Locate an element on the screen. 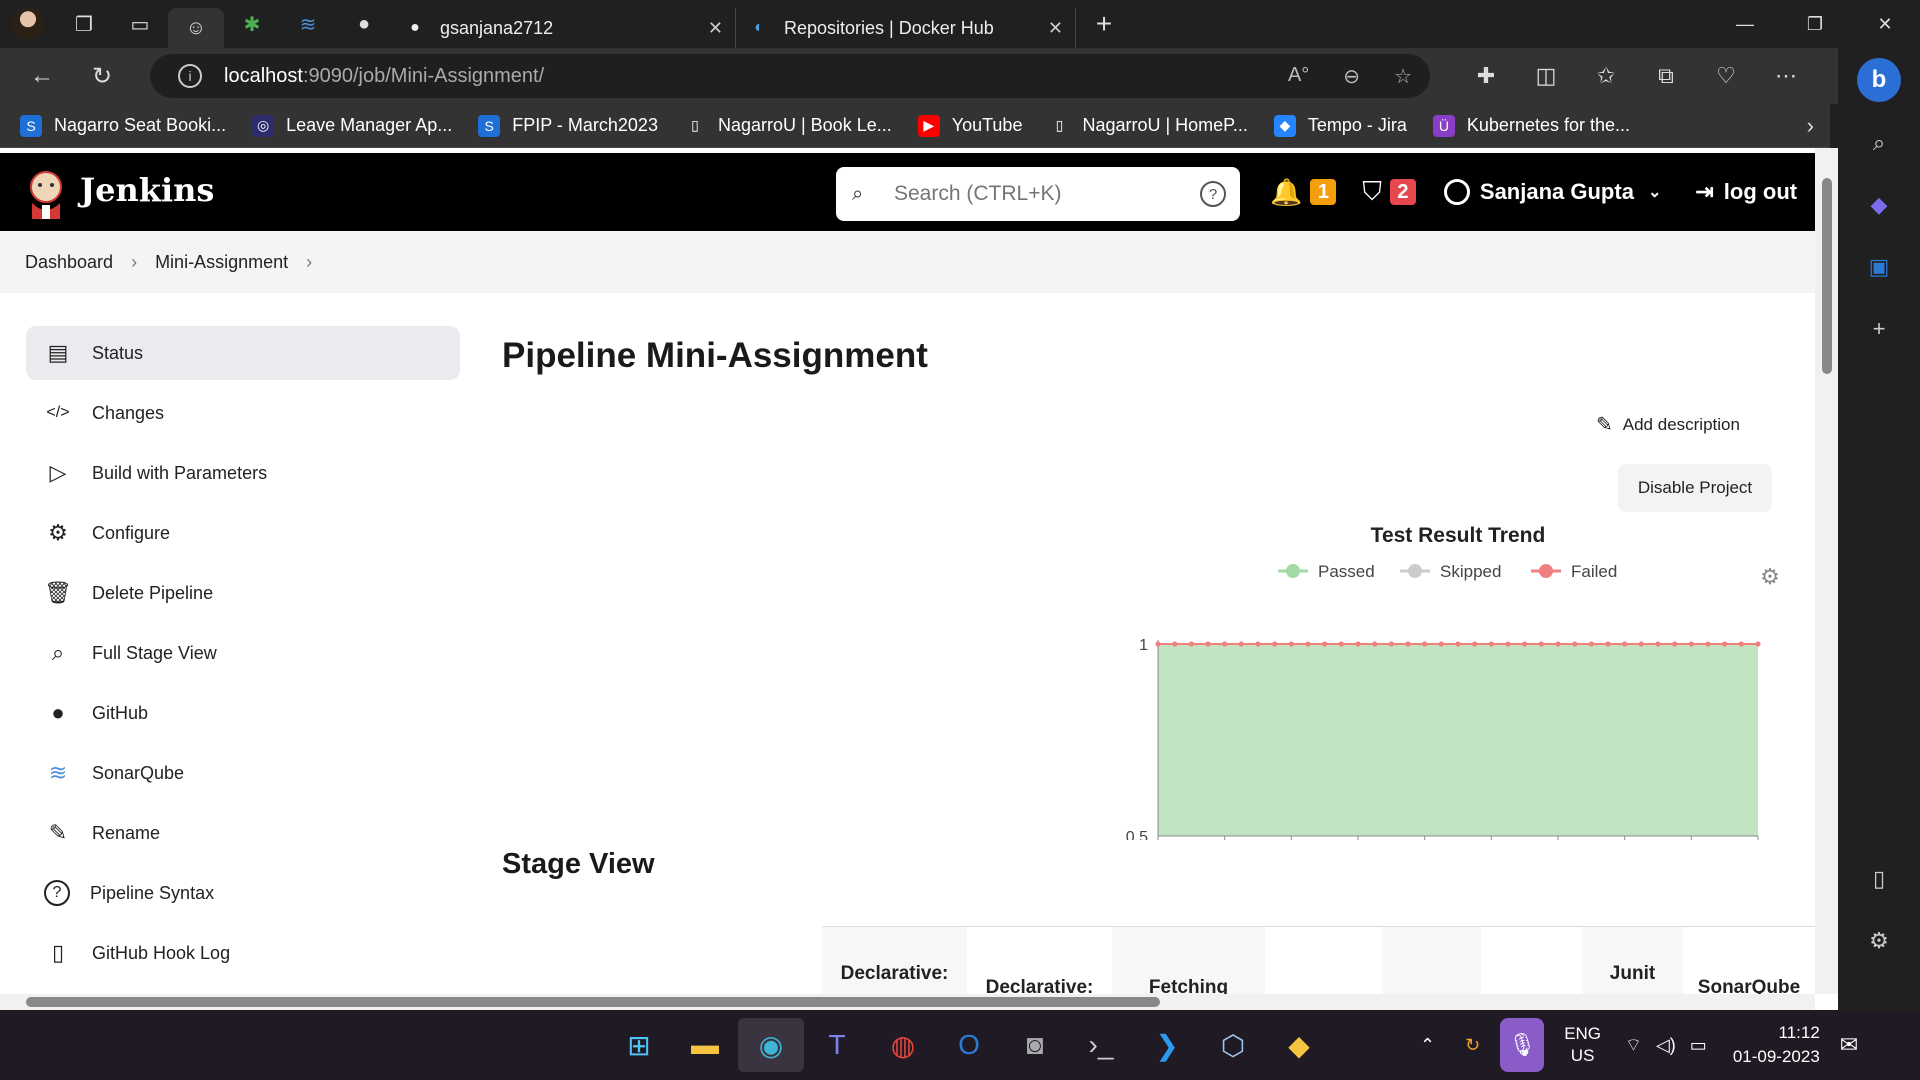  vertical-scrollbar is located at coordinates (1826, 571).